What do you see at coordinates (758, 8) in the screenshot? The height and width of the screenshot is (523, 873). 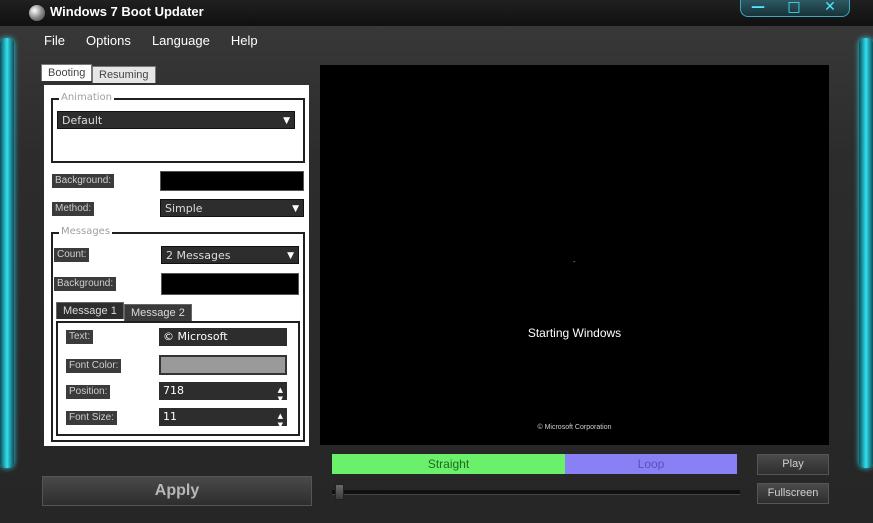 I see `minimize-icon: —` at bounding box center [758, 8].